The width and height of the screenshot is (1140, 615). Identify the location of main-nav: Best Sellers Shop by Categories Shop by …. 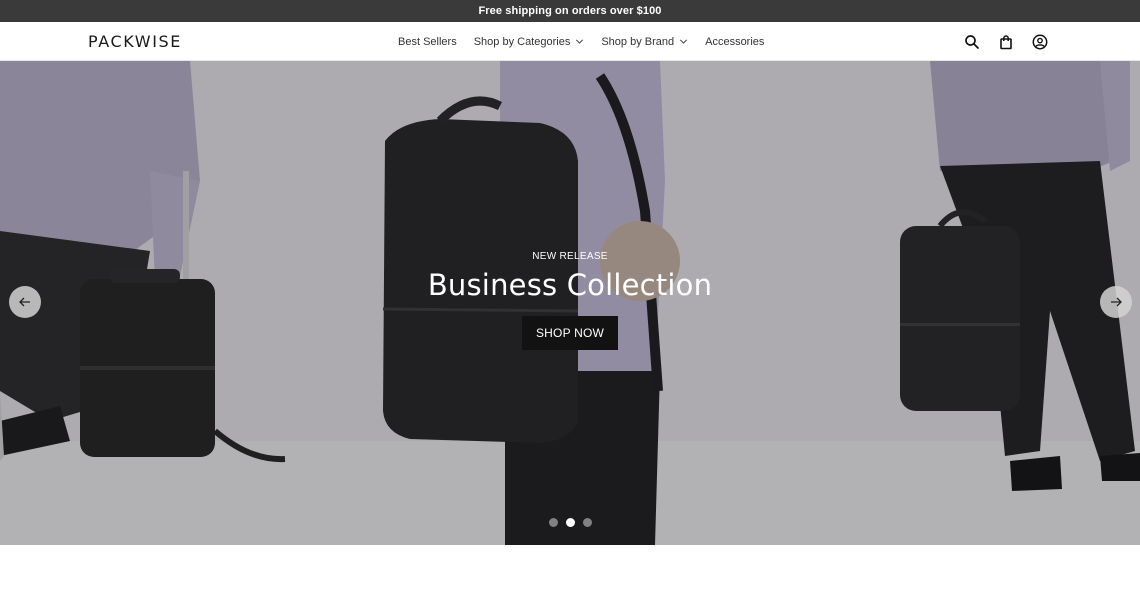
(589, 41).